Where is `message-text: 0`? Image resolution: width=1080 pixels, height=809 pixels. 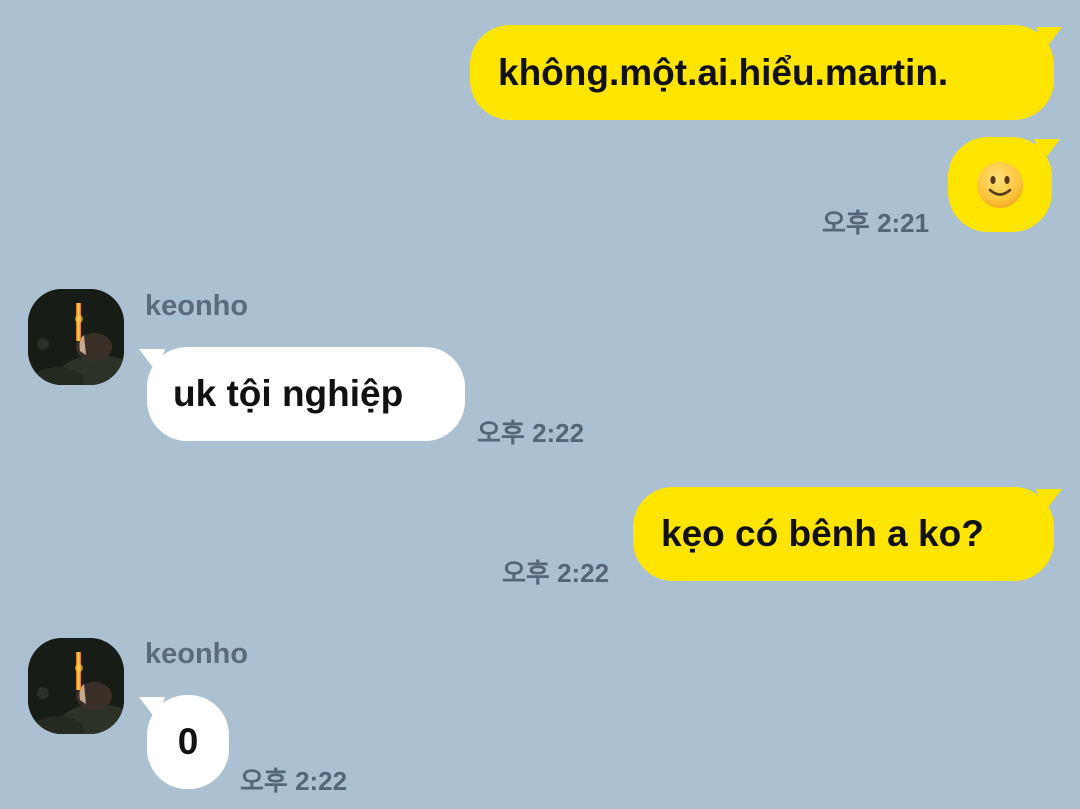
message-text: 0 is located at coordinates (188, 741).